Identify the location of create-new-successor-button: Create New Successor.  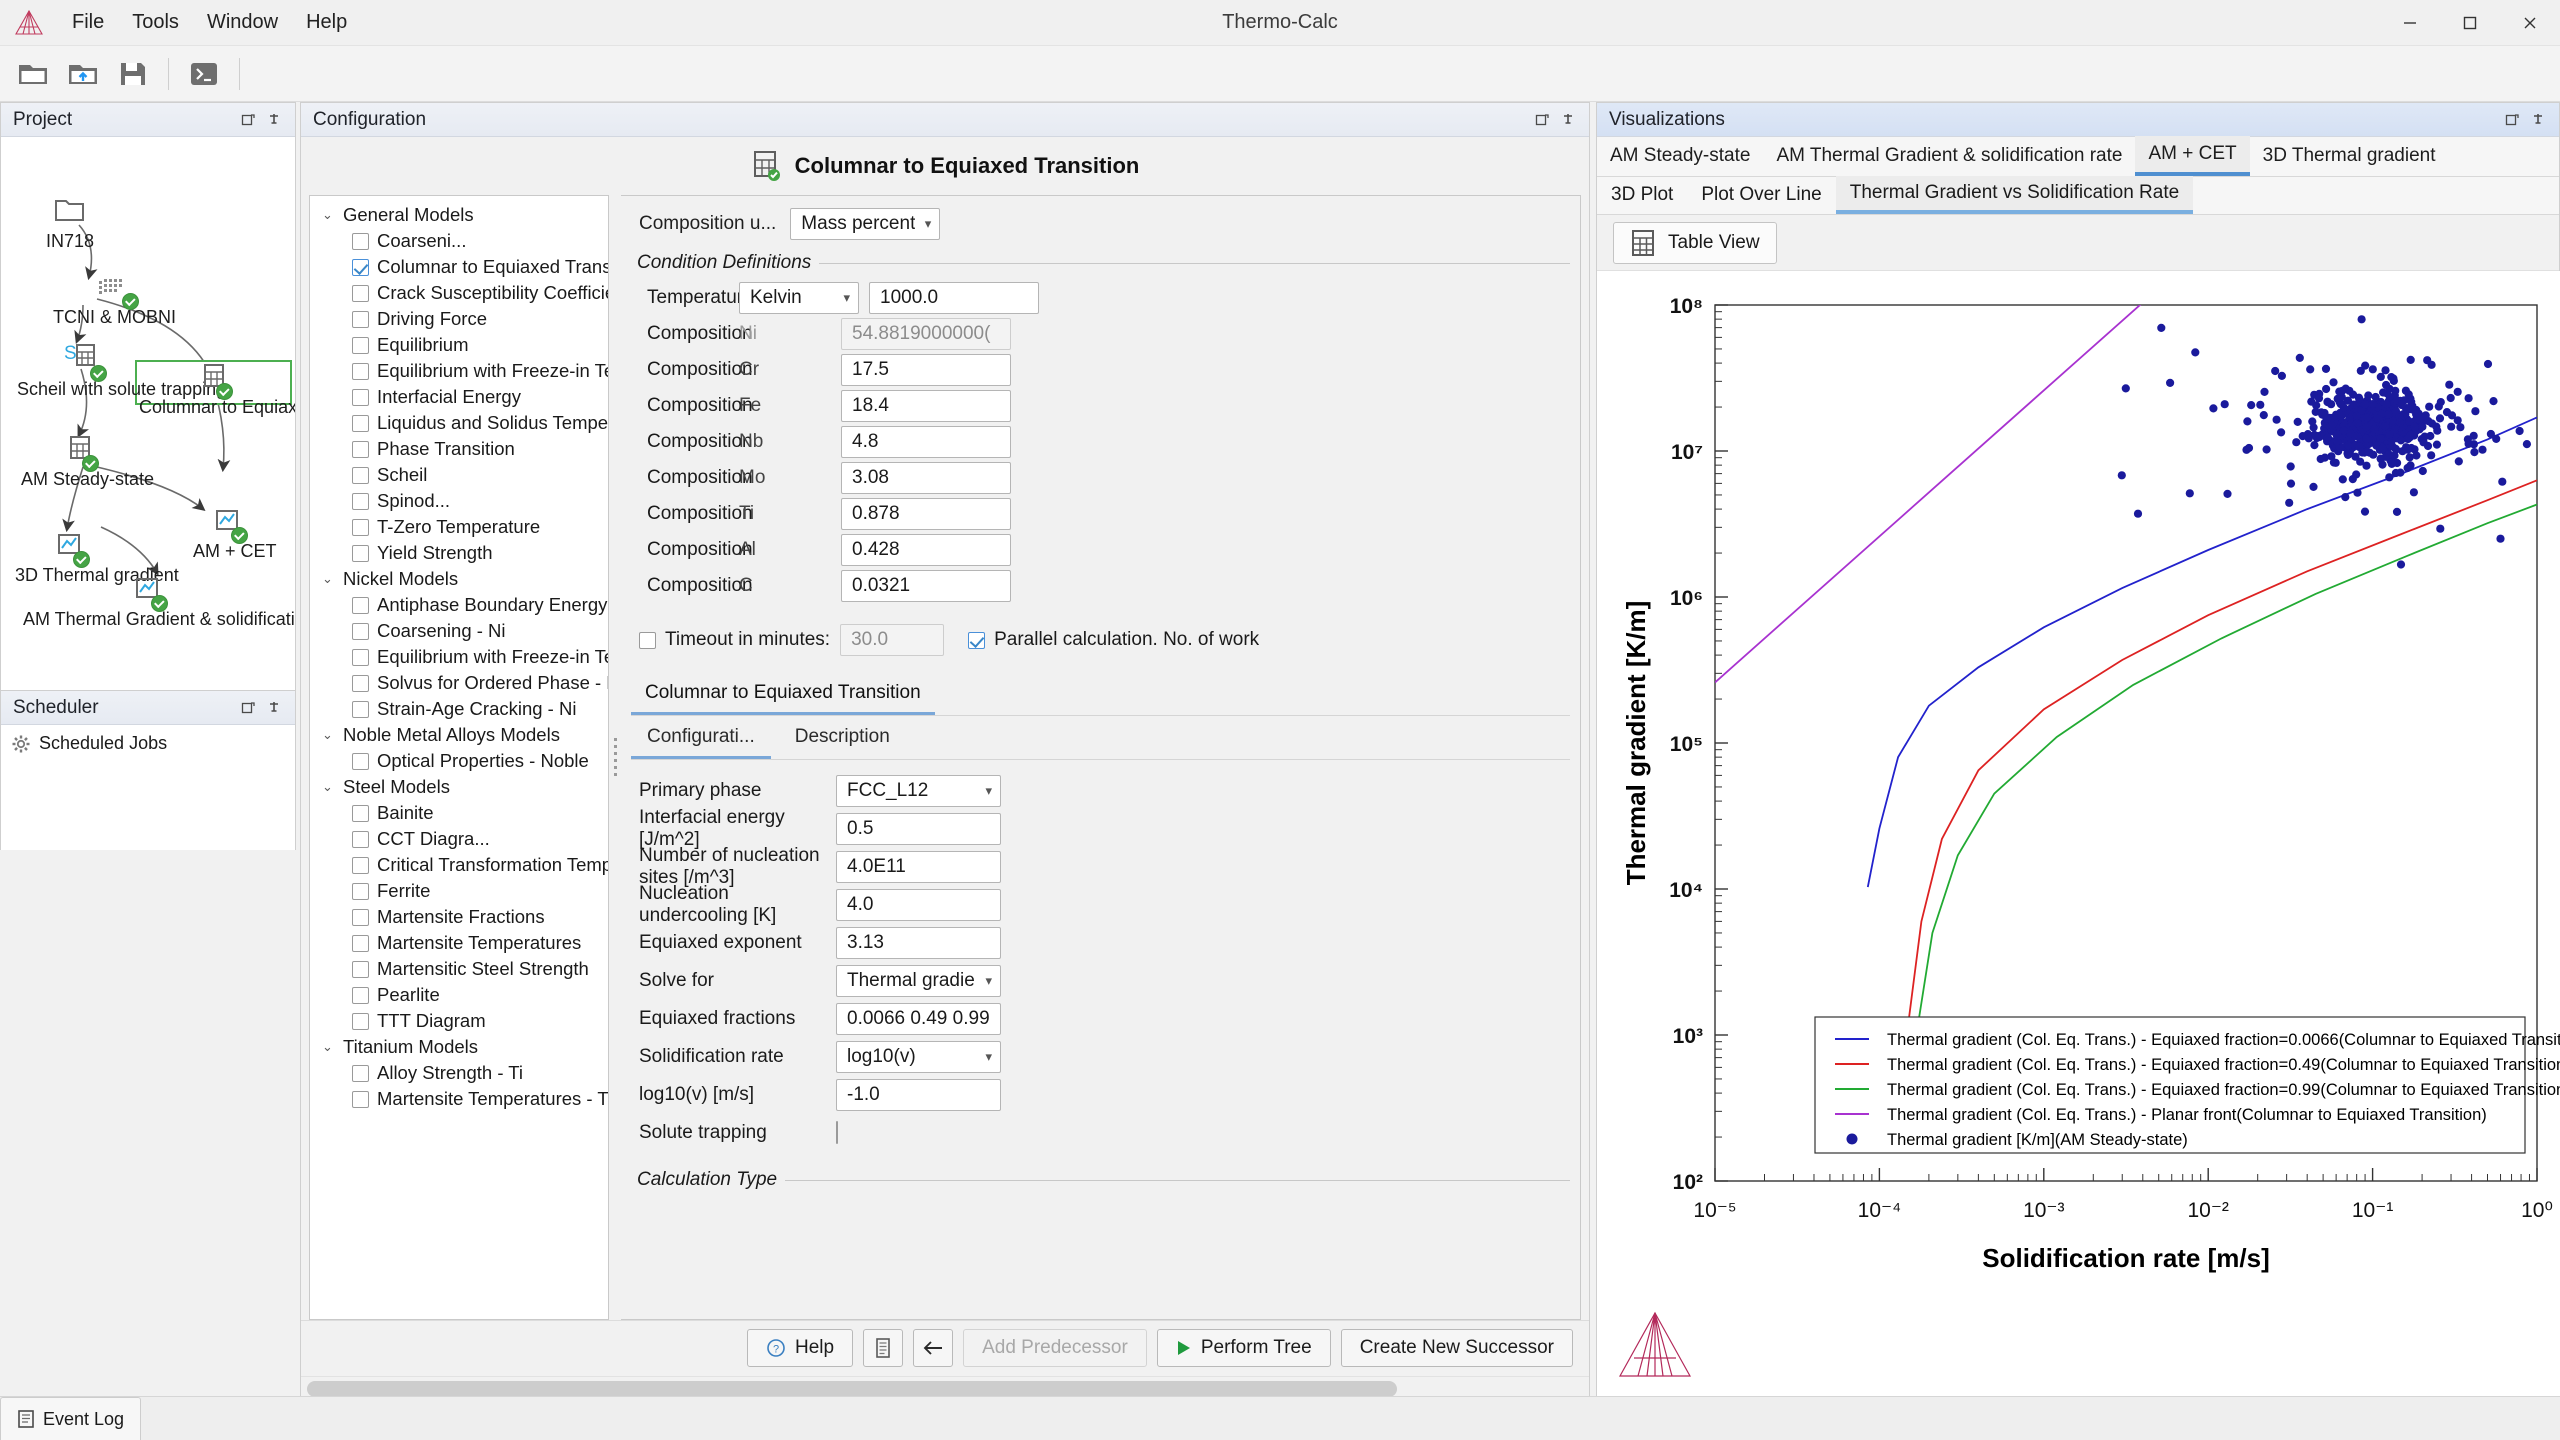
(1456, 1347).